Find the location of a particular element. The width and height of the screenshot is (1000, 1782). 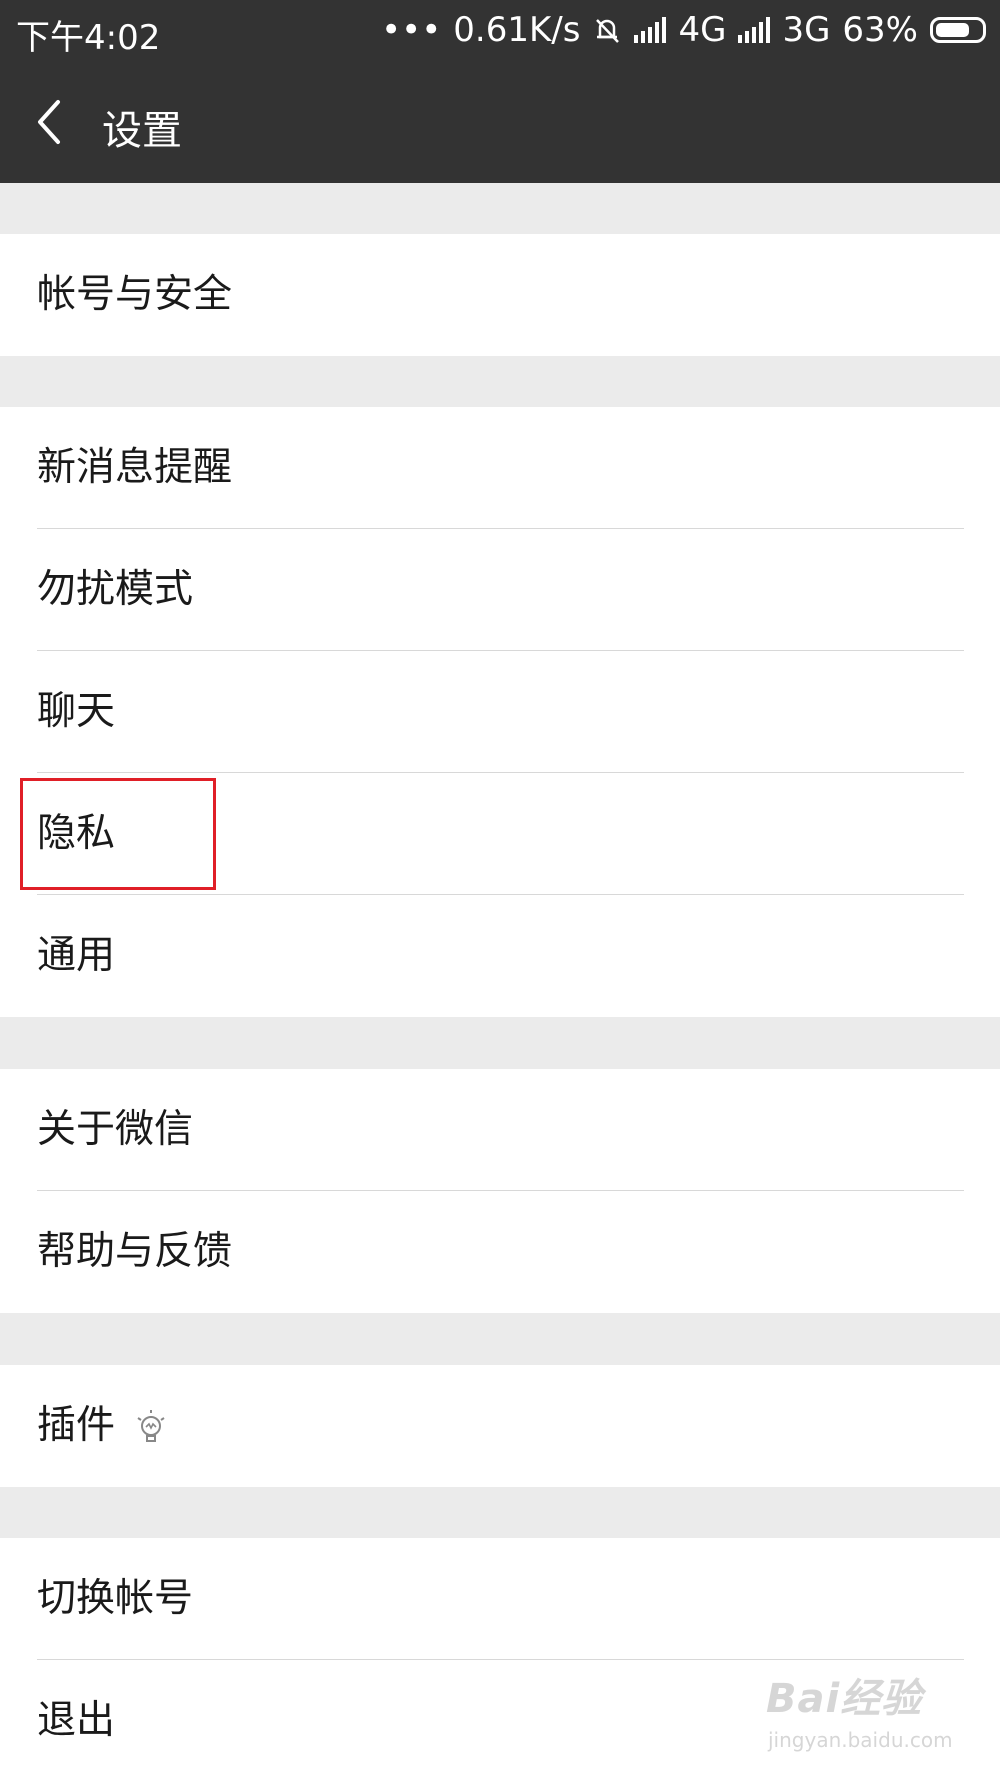

page-title: 设置 is located at coordinates (142, 131).